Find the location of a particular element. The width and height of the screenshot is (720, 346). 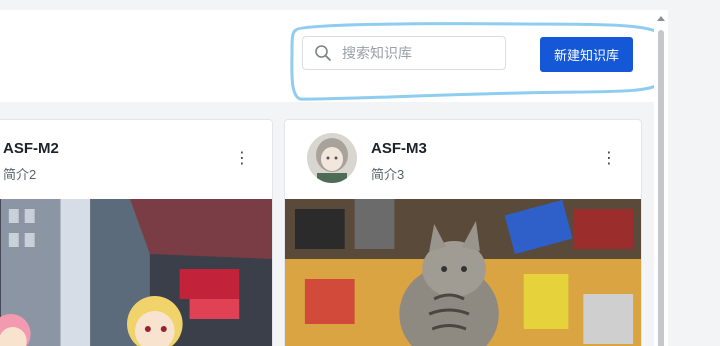

card-title: ASF-M3 is located at coordinates (399, 148).